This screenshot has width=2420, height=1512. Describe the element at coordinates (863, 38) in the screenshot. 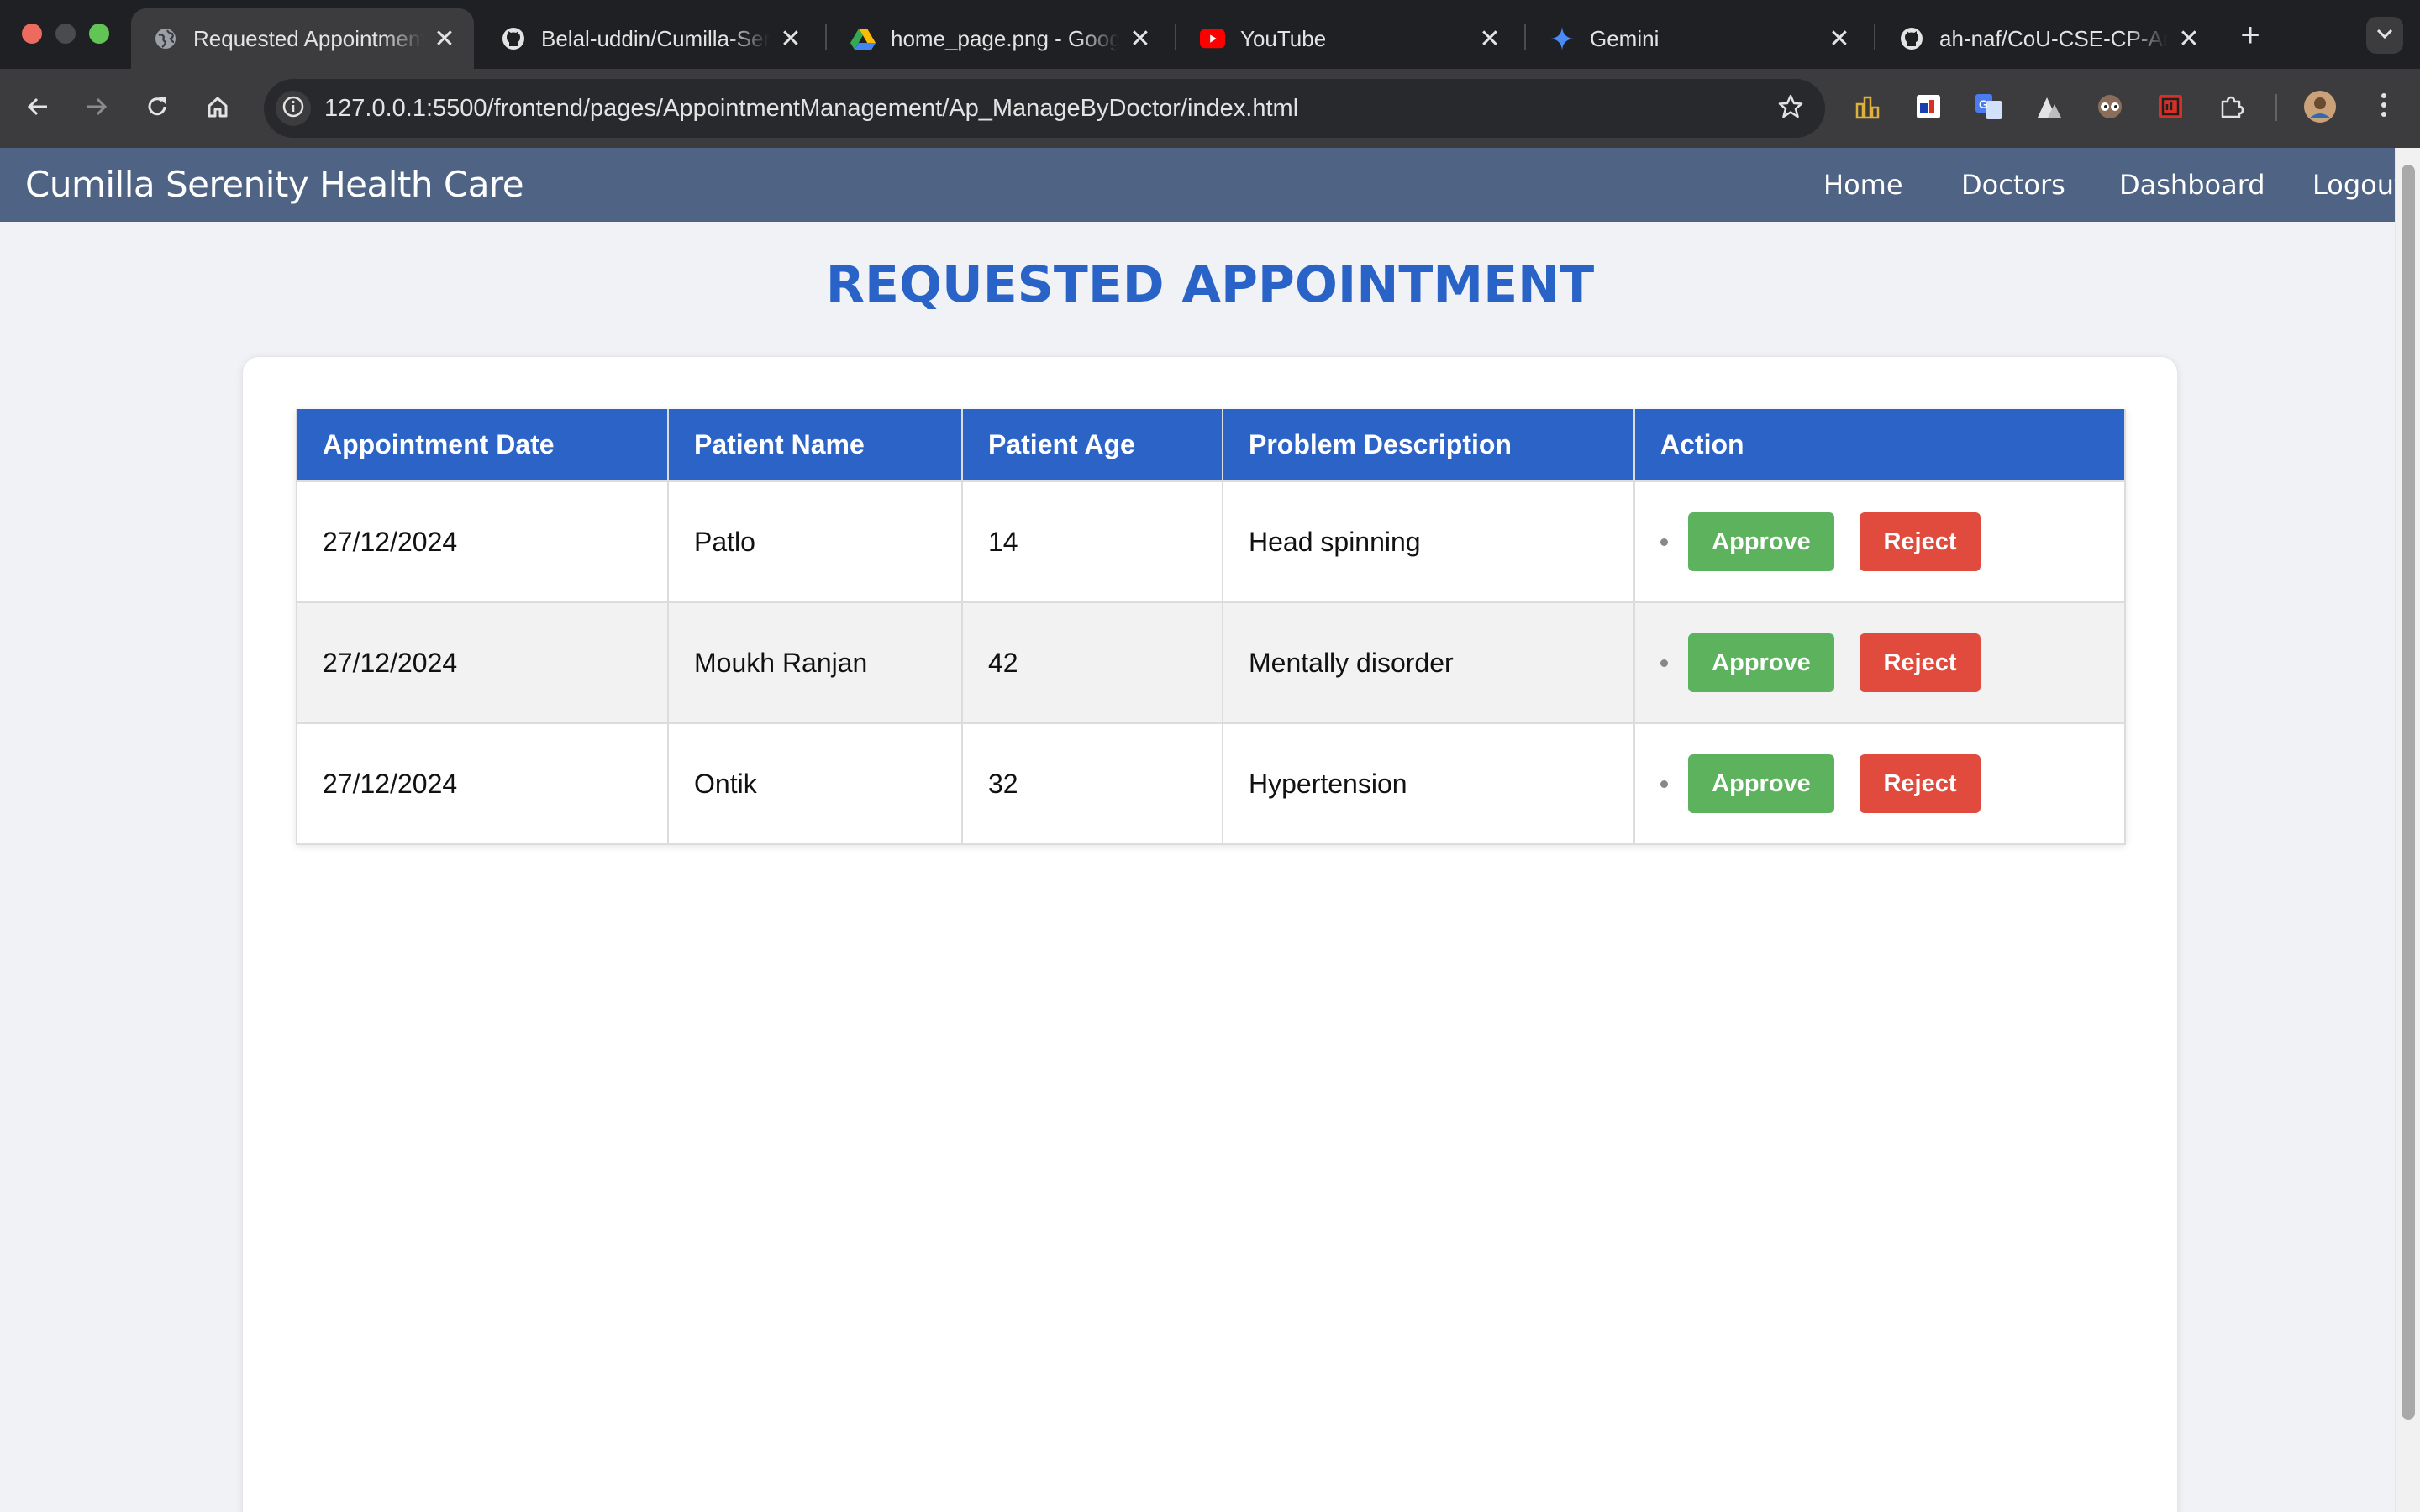

I see `google-drive-icon` at that location.